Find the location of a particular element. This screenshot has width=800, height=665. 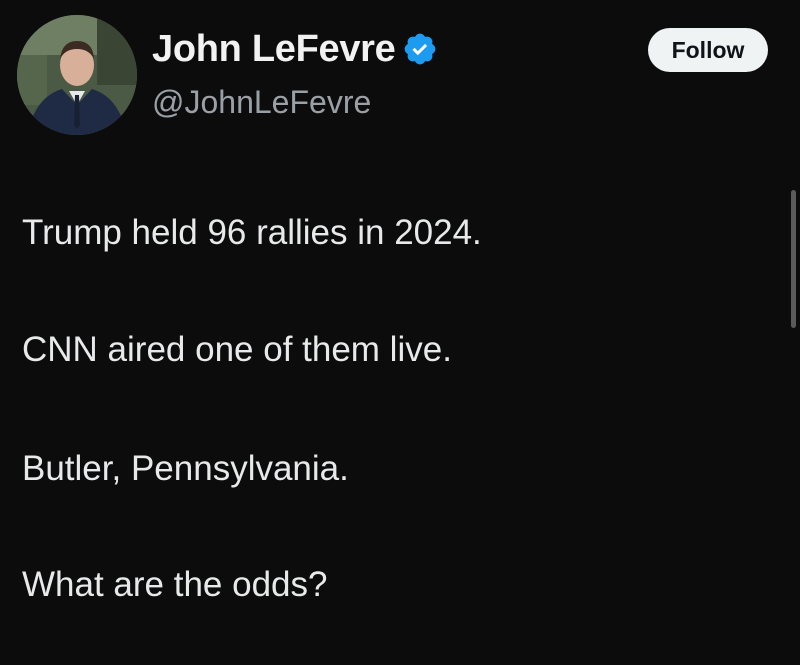

tweet-text-line: What are the odds? is located at coordinates (175, 584).